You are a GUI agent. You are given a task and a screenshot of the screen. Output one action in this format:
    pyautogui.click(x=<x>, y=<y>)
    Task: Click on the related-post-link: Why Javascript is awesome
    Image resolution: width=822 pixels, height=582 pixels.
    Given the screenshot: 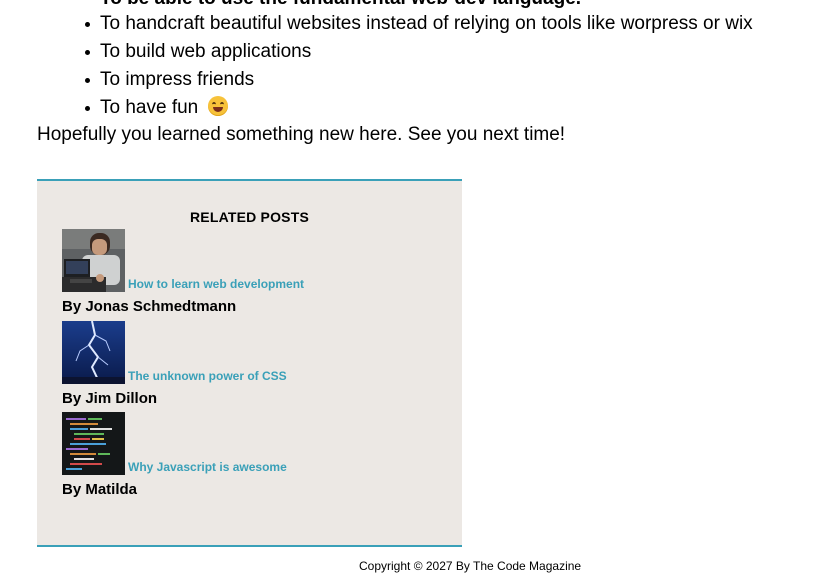 What is the action you would take?
    pyautogui.click(x=207, y=467)
    